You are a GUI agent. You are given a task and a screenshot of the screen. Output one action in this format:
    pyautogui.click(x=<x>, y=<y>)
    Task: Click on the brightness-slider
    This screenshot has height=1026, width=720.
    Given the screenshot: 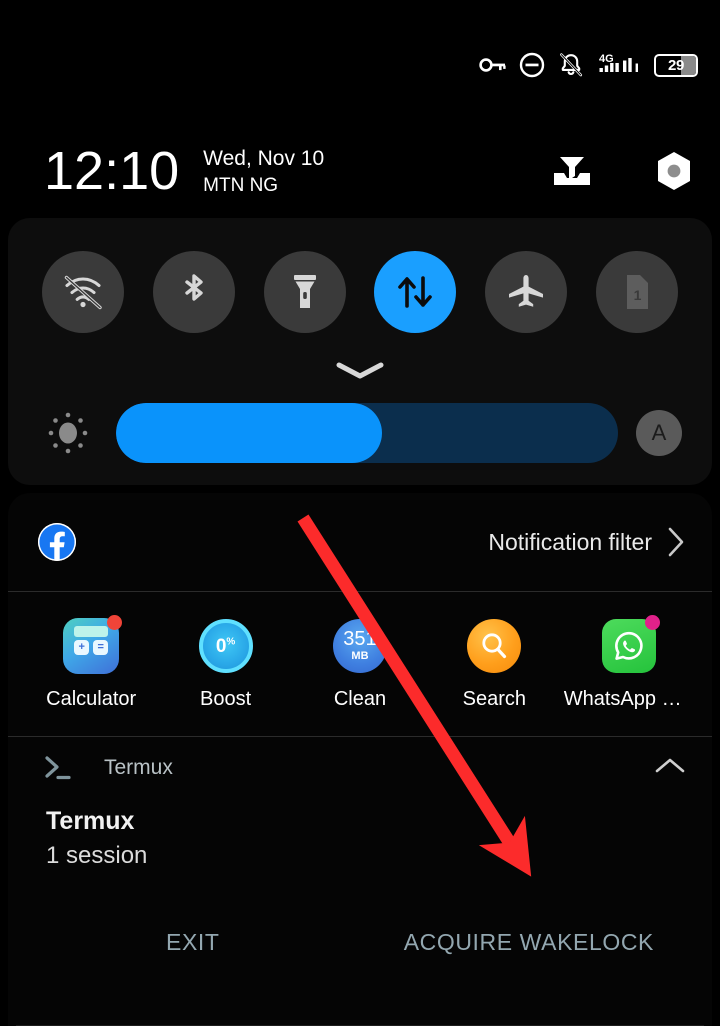 What is the action you would take?
    pyautogui.click(x=367, y=433)
    